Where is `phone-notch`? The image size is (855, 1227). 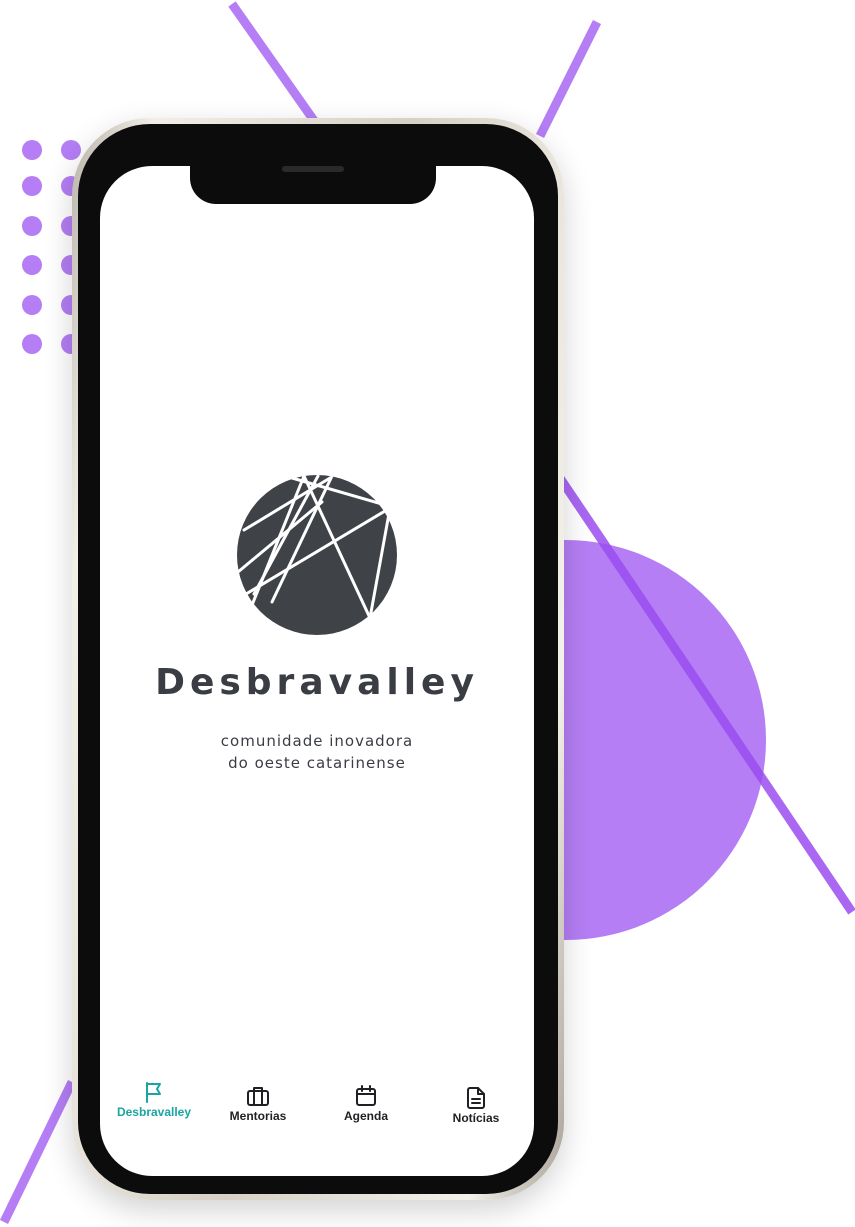 phone-notch is located at coordinates (313, 180).